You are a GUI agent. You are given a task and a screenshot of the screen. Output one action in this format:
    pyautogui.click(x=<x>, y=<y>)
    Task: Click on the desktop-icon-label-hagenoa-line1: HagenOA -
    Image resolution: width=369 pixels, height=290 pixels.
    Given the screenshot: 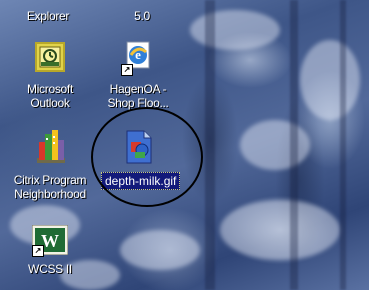 What is the action you would take?
    pyautogui.click(x=138, y=89)
    